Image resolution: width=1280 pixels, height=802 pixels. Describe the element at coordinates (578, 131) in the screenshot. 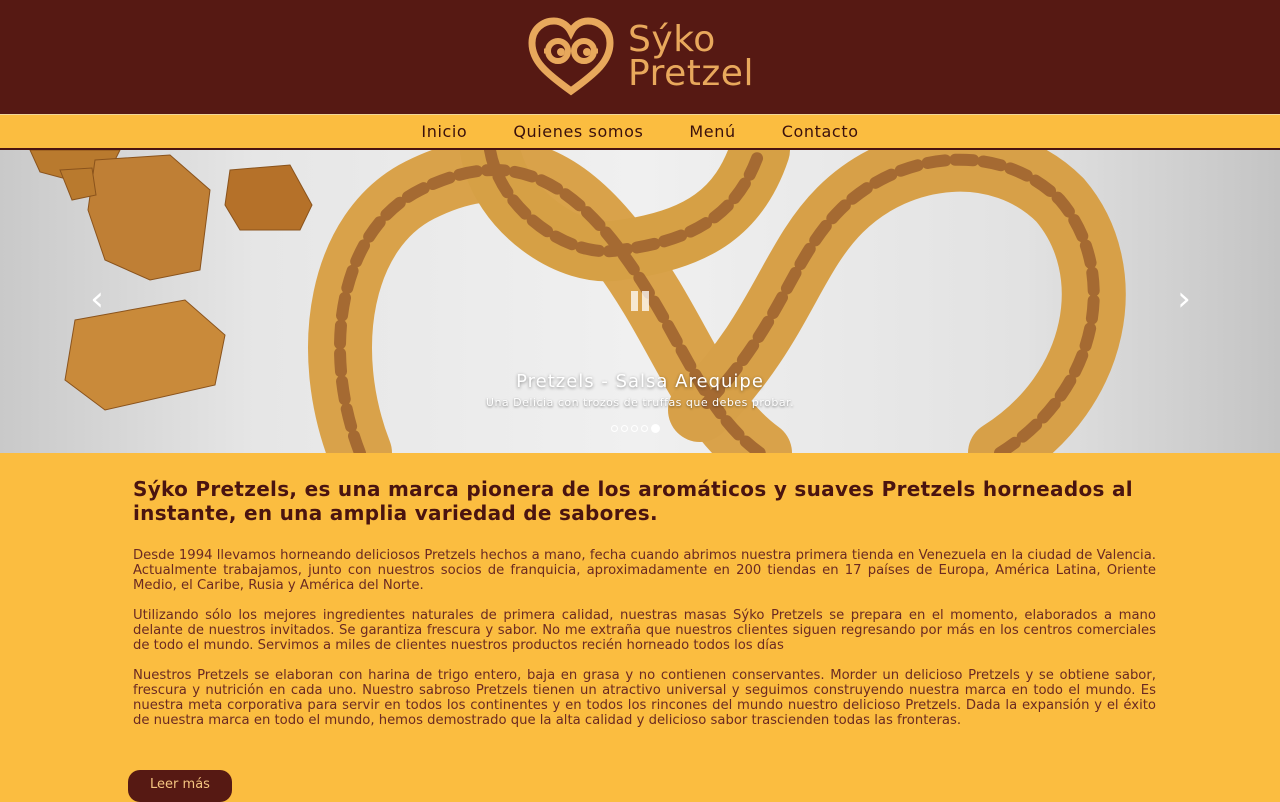

I see `nav-item-quienes-somos: Quienes somos` at that location.